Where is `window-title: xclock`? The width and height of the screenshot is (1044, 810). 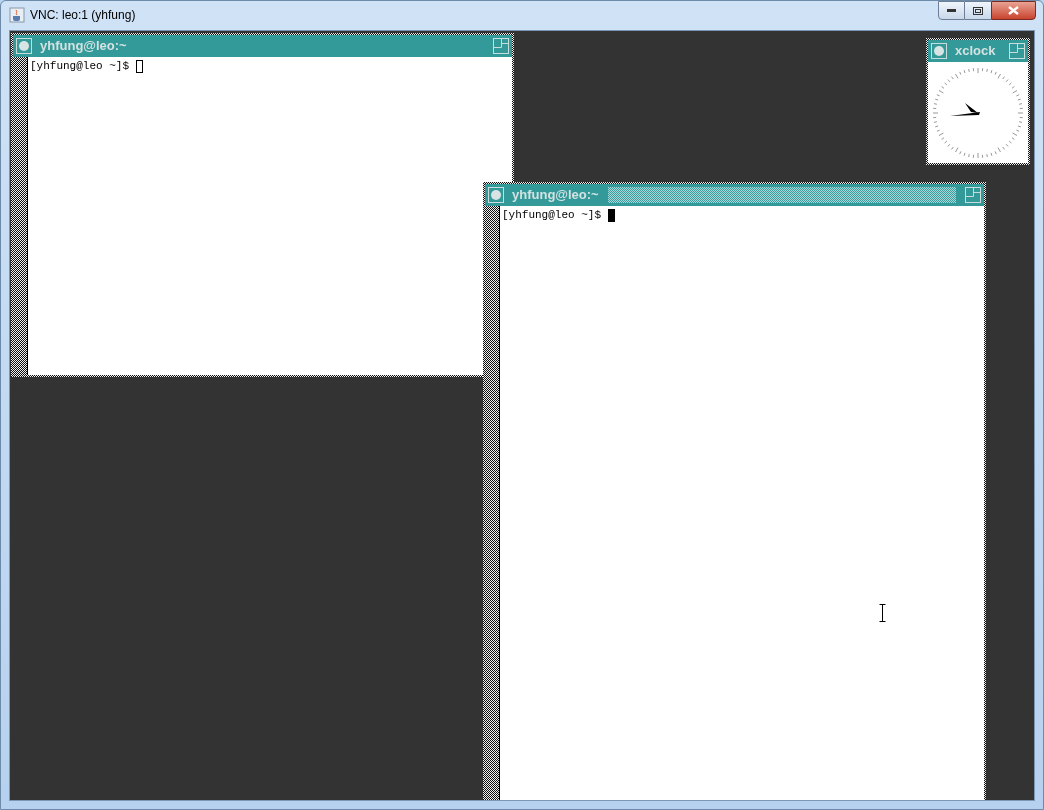
window-title: xclock is located at coordinates (975, 51).